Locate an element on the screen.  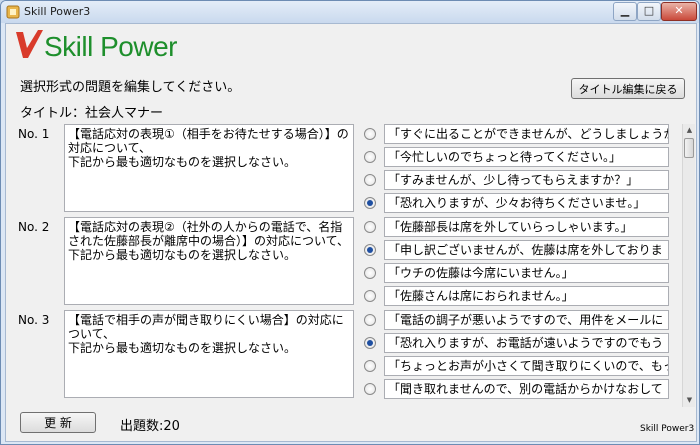
option-text-field: 「恐れ入りますが、お電話が遠いようですのでもう is located at coordinates (526, 343).